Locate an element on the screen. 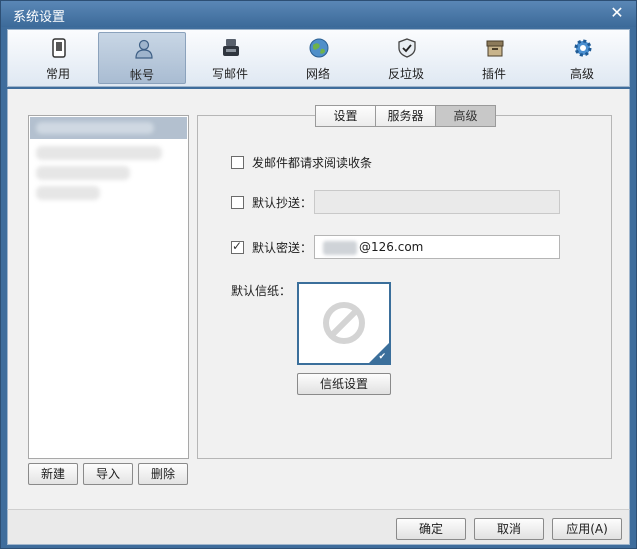 The height and width of the screenshot is (549, 637). apply-button: 应用(A) is located at coordinates (587, 529).